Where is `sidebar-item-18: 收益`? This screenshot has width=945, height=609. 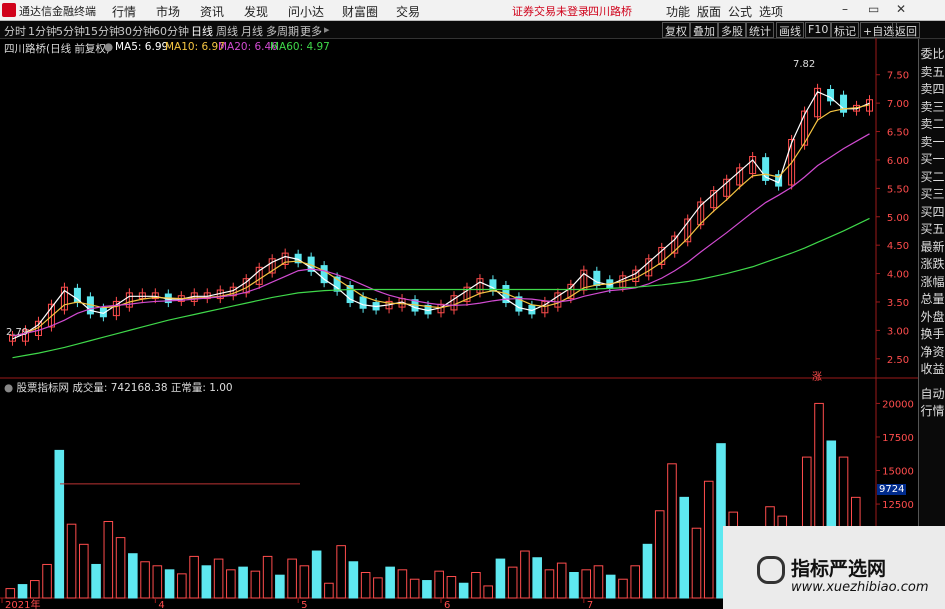
sidebar-item-18: 收益 is located at coordinates (932, 368).